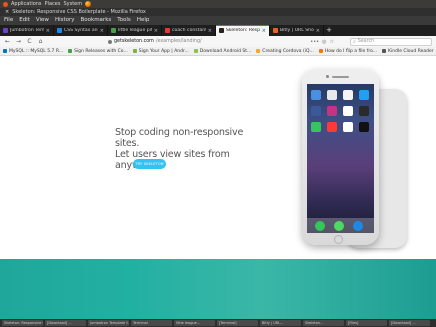 The width and height of the screenshot is (436, 327). I want to click on taskbar-item: [Terminal], so click(237, 323).